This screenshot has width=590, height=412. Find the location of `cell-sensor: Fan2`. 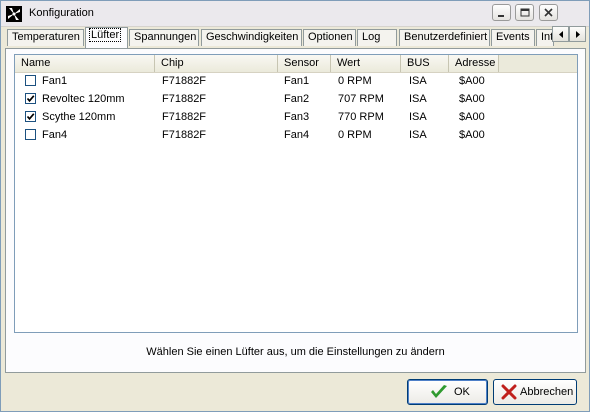

cell-sensor: Fan2 is located at coordinates (297, 99).